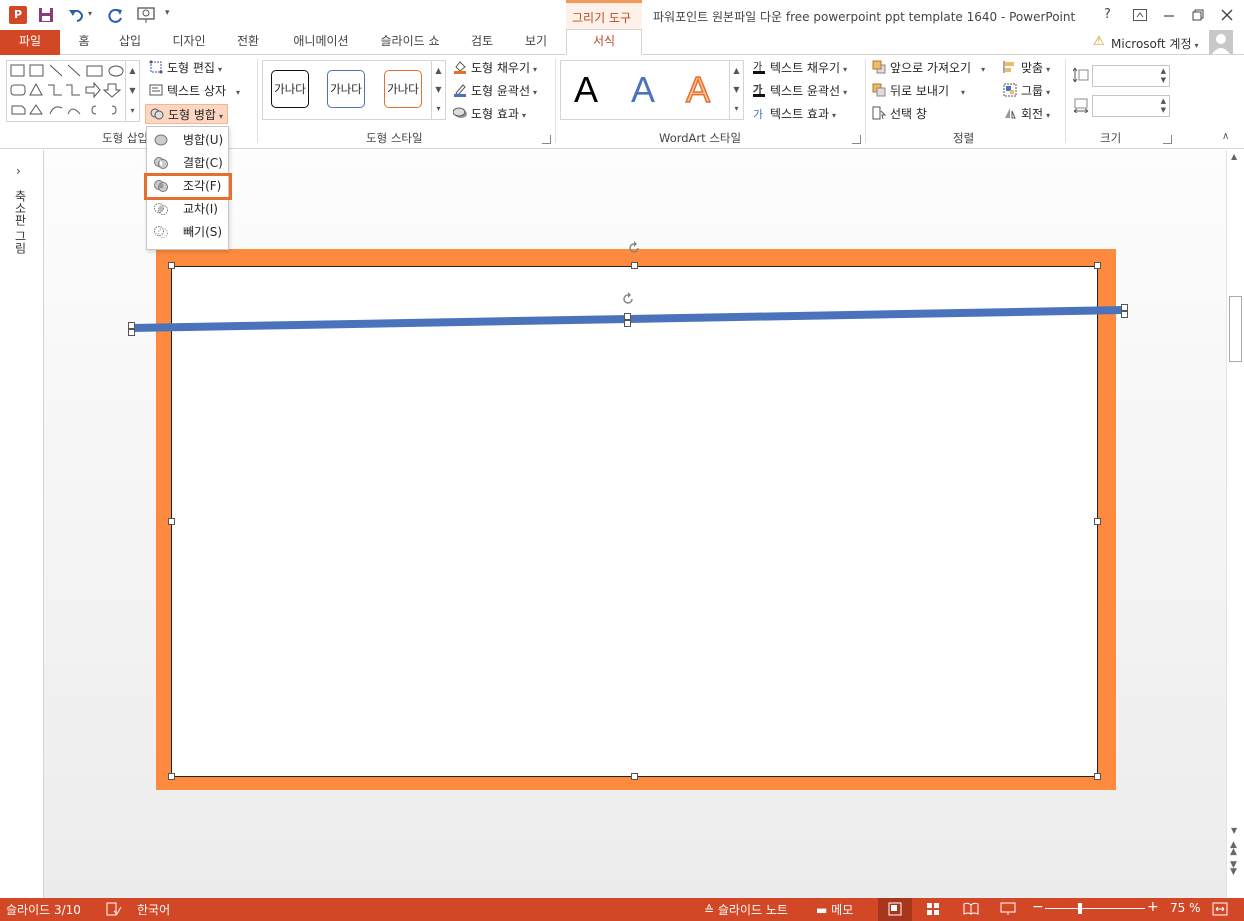  I want to click on comments-button: ▬ 메모, so click(834, 909).